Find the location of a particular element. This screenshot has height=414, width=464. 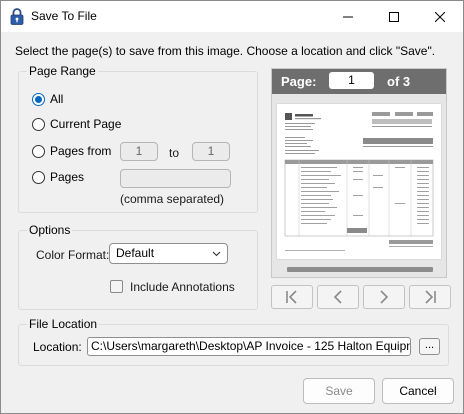

pages-to-label: to is located at coordinates (174, 153).